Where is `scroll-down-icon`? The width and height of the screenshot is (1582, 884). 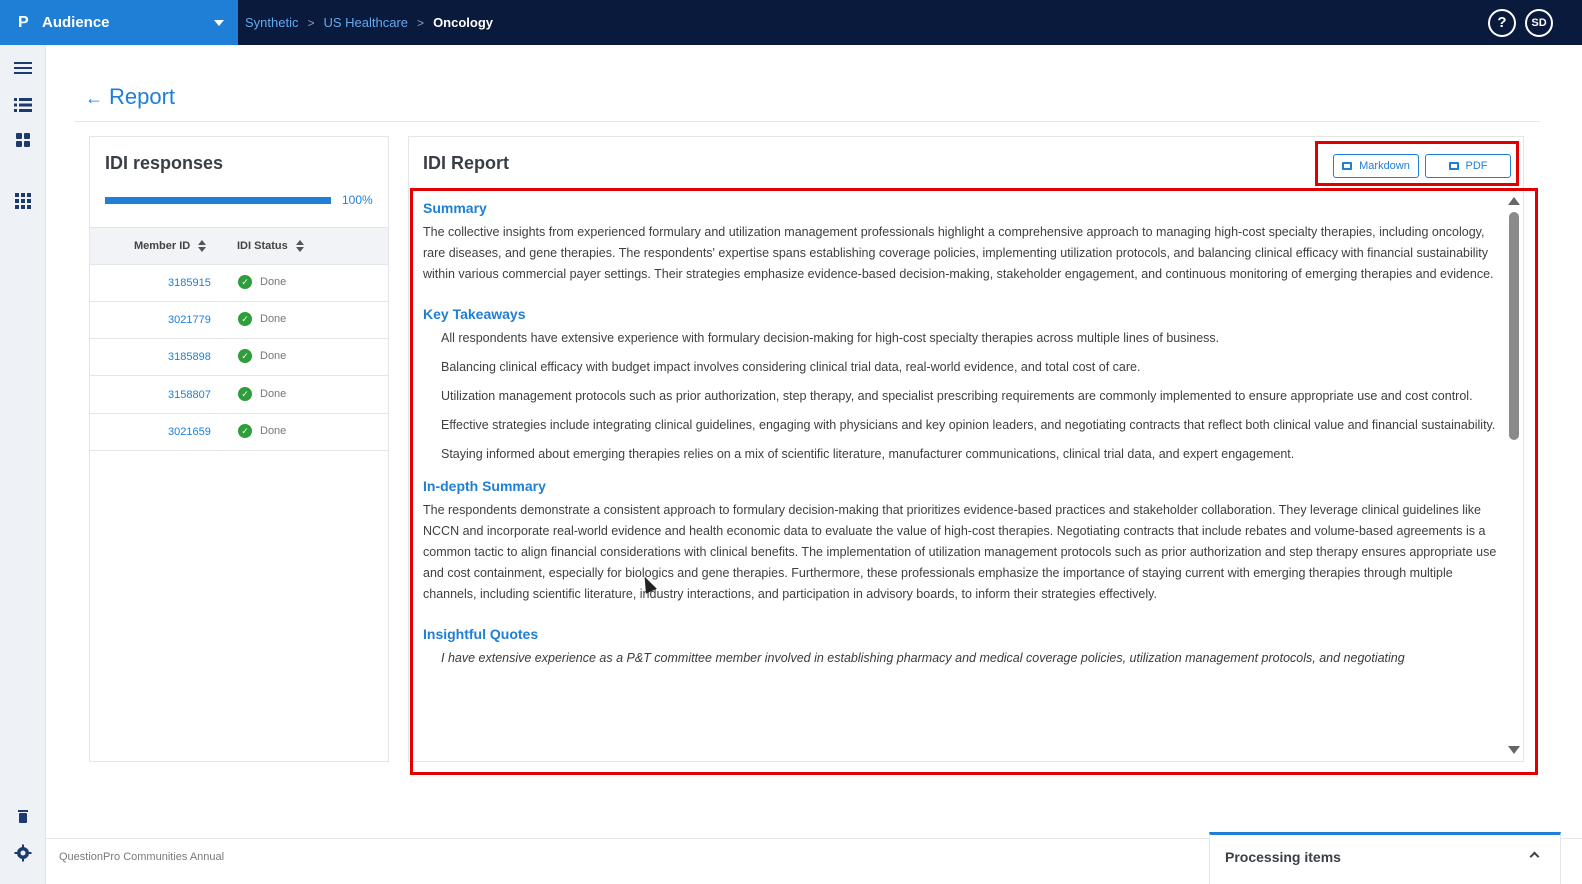
scroll-down-icon is located at coordinates (1514, 750).